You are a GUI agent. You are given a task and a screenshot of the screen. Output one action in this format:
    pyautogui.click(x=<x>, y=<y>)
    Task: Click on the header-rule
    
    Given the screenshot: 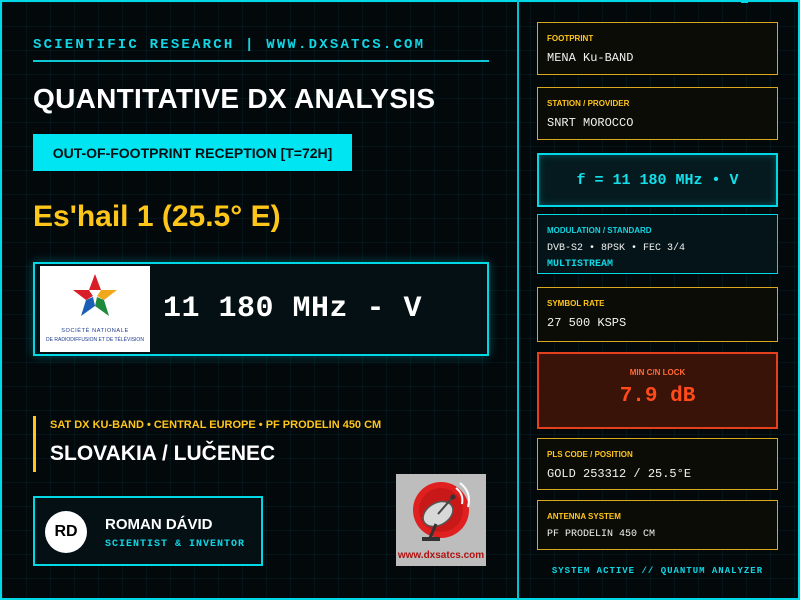 What is the action you would take?
    pyautogui.click(x=261, y=61)
    